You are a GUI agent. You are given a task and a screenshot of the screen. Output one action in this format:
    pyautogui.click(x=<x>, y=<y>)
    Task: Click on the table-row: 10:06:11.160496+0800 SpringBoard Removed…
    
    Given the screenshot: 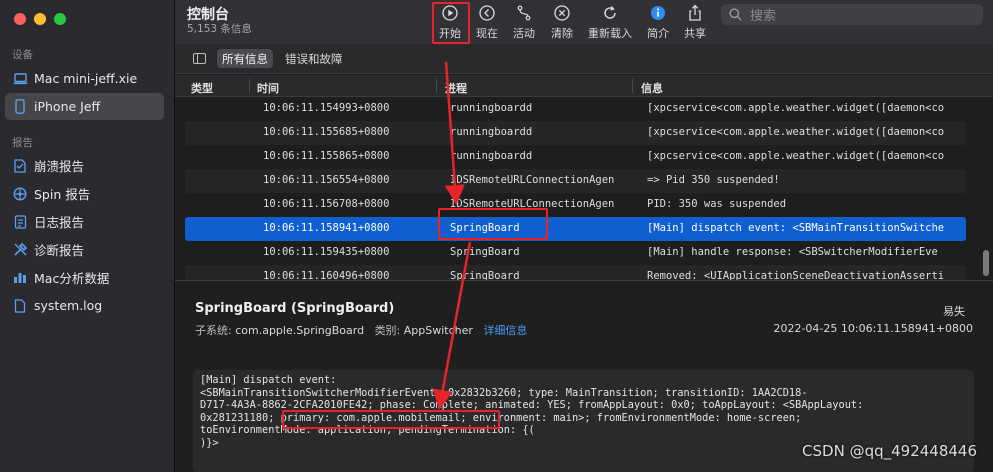 What is the action you would take?
    pyautogui.click(x=575, y=272)
    